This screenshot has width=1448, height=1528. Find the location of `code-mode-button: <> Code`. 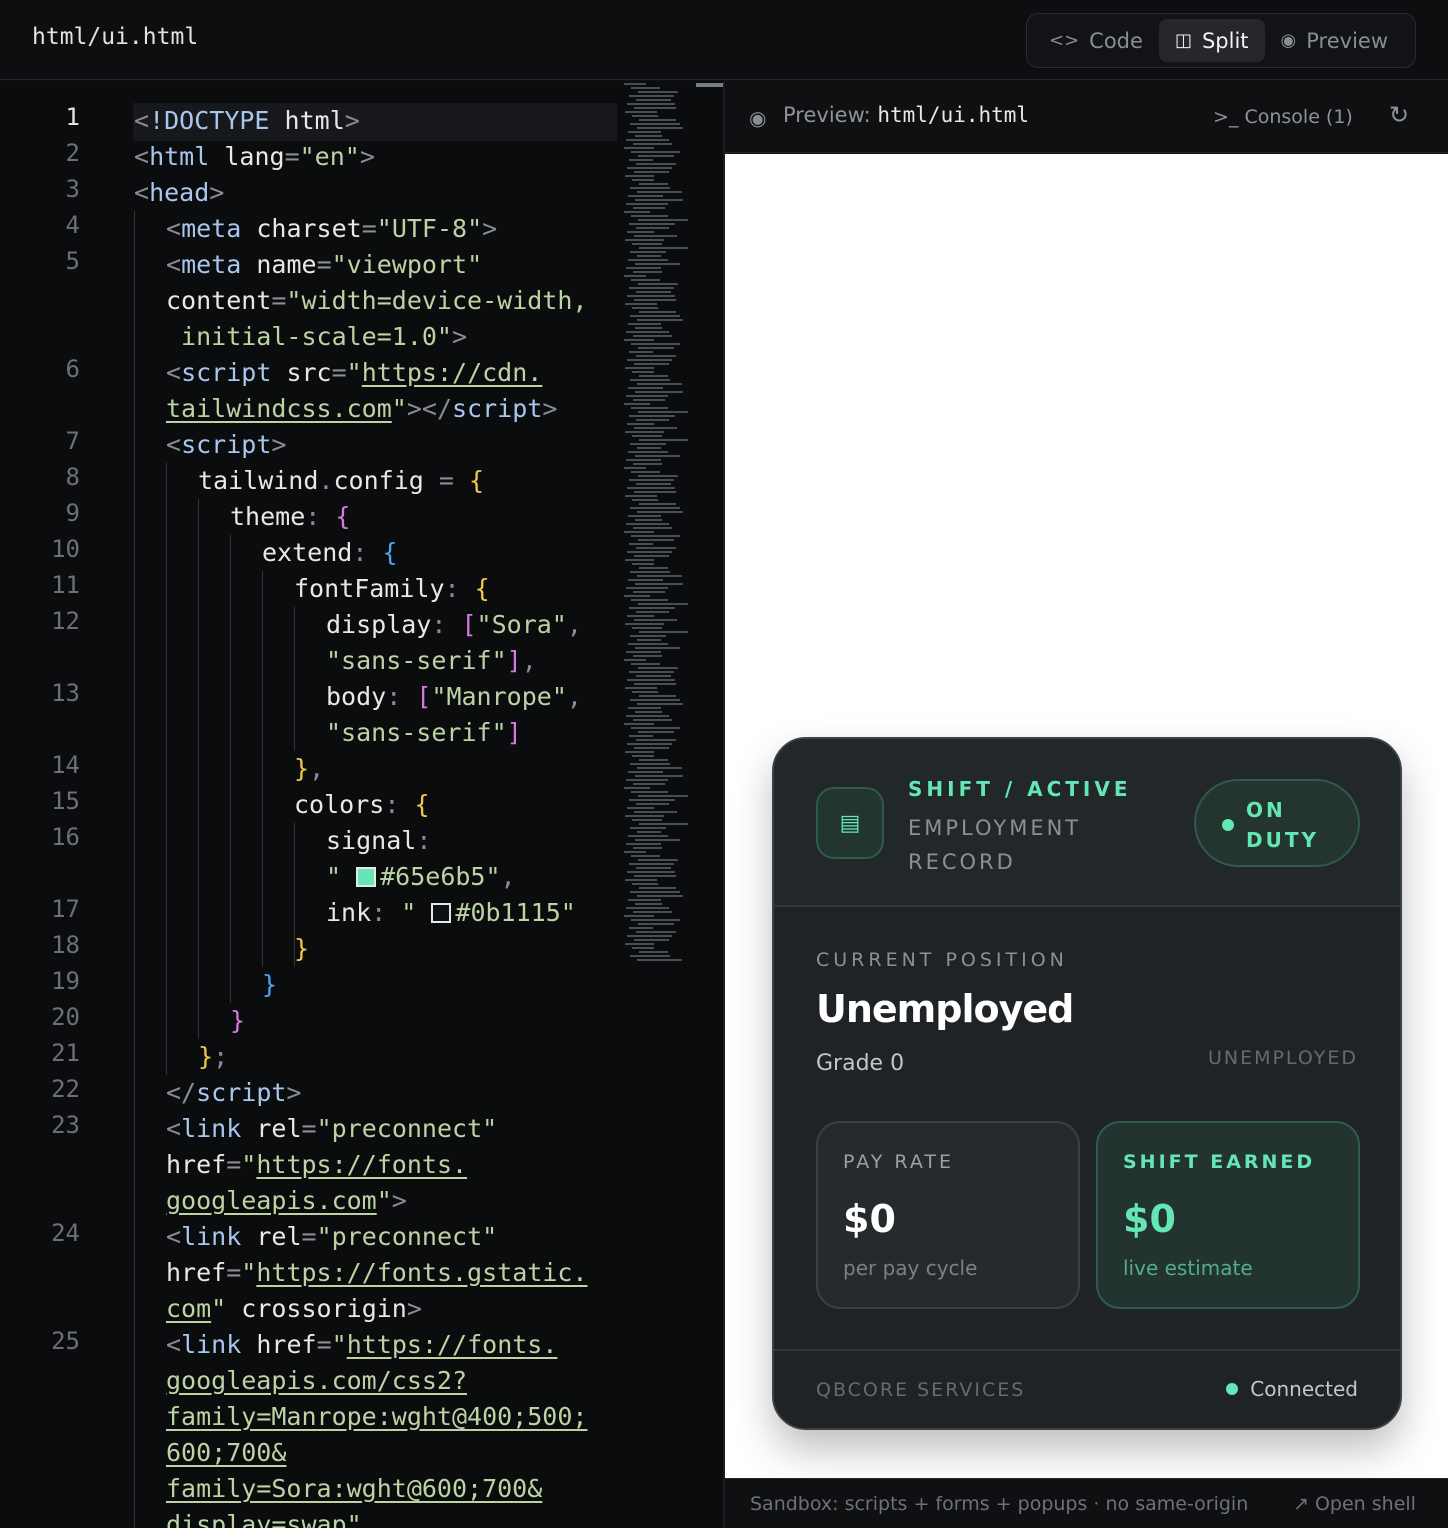

code-mode-button: <> Code is located at coordinates (1096, 40).